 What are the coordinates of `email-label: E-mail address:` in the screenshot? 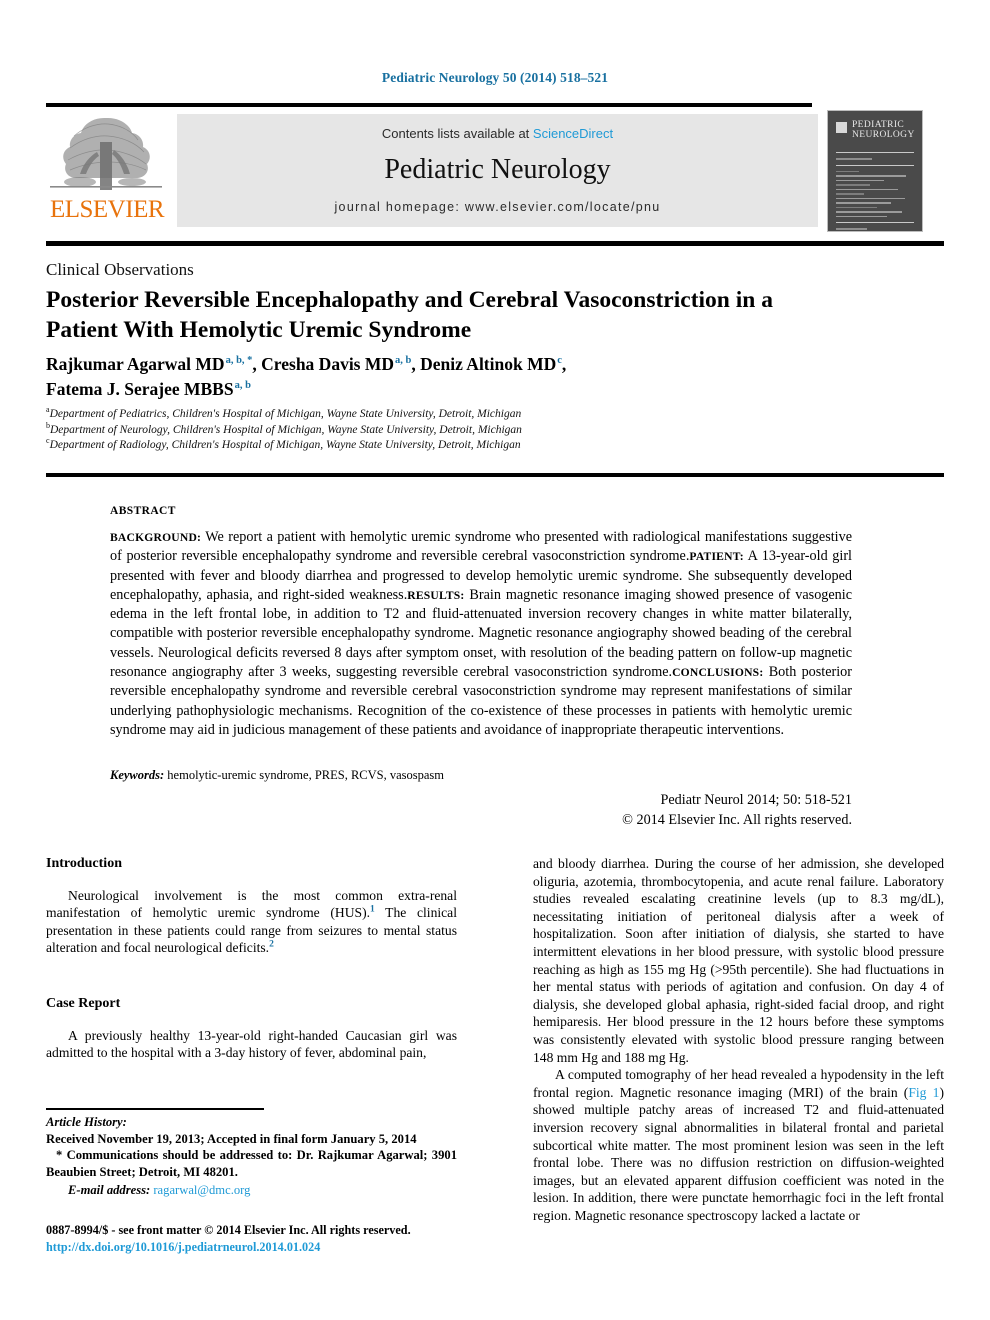 It's located at (109, 1190).